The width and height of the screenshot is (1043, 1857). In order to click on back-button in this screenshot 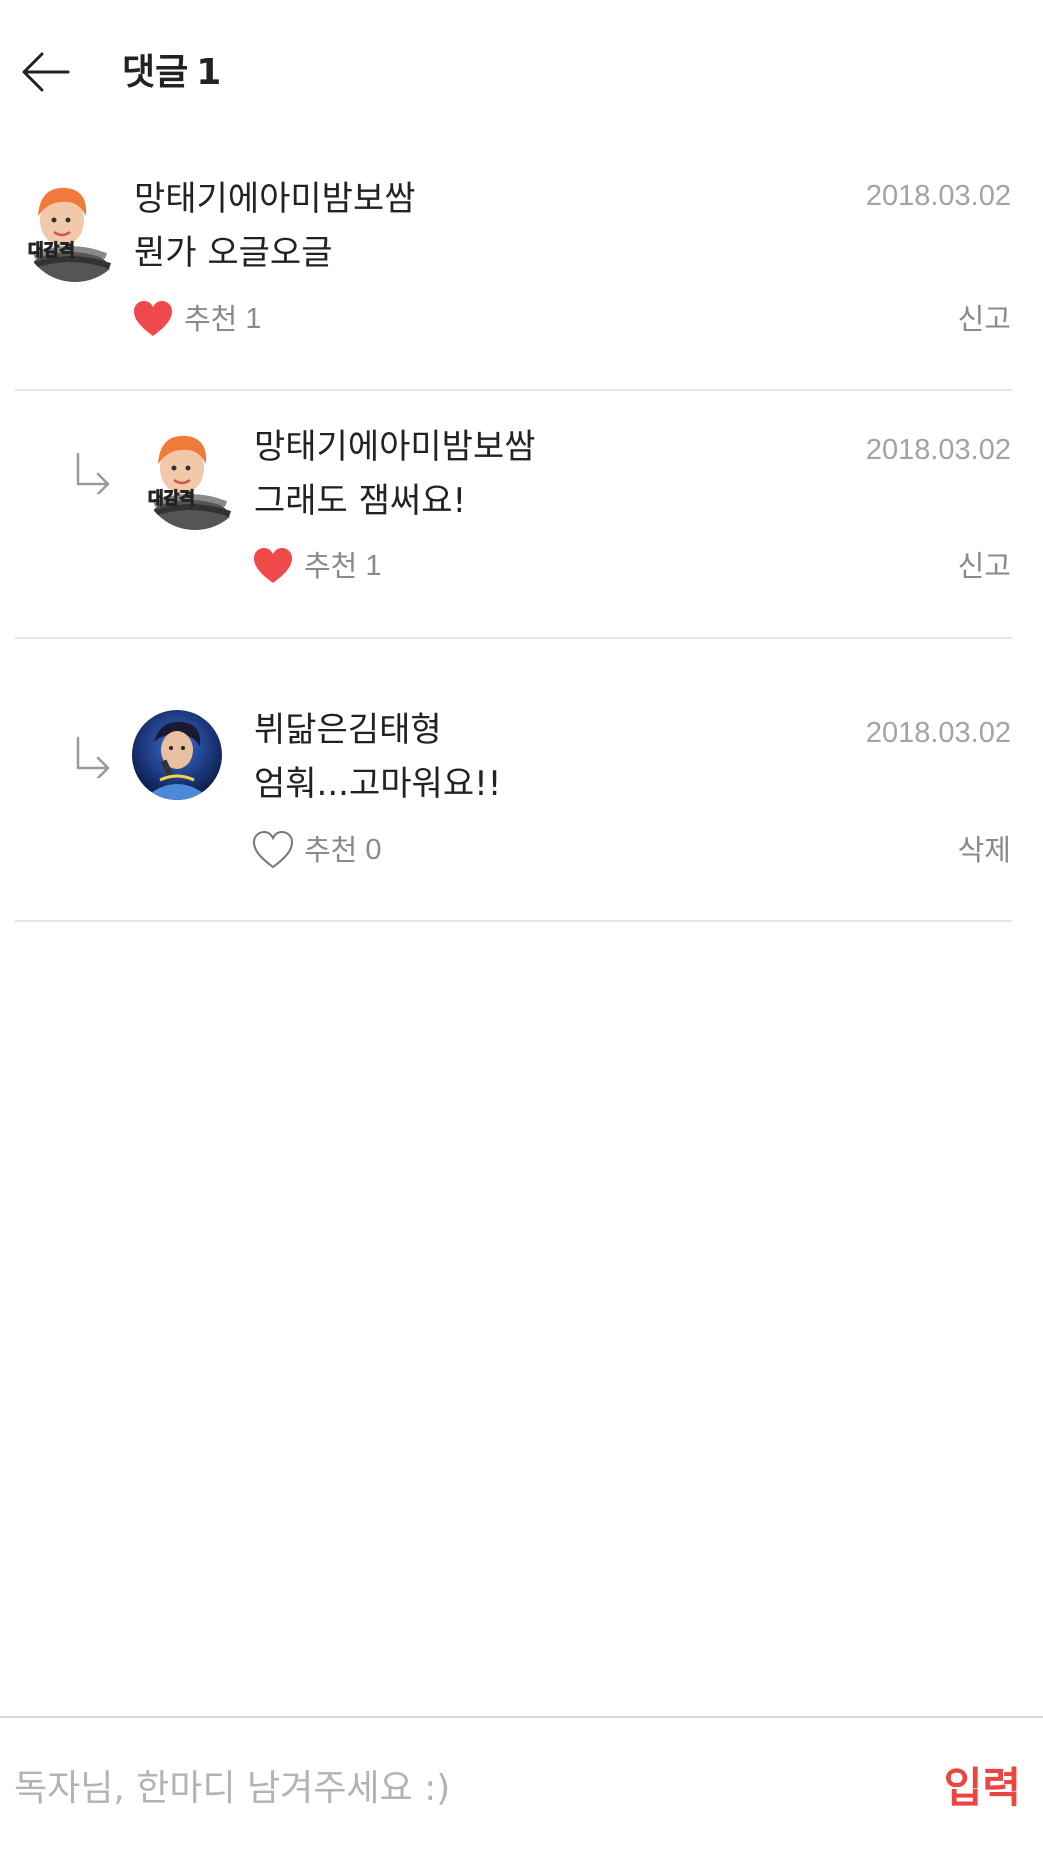, I will do `click(45, 71)`.